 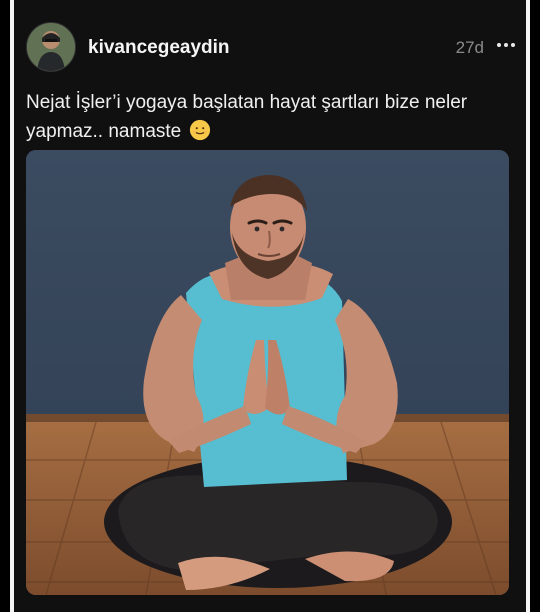 What do you see at coordinates (499, 45) in the screenshot?
I see `more-horizontal-icon` at bounding box center [499, 45].